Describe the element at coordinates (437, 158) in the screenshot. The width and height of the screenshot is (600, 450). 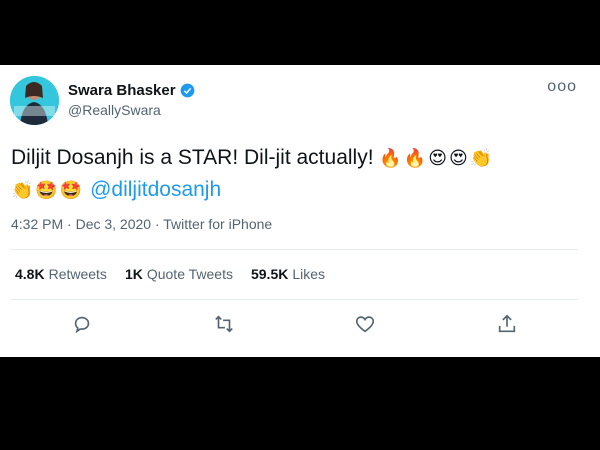
I see `tweet-emojis-1: 🔥🔥😍😍👏` at that location.